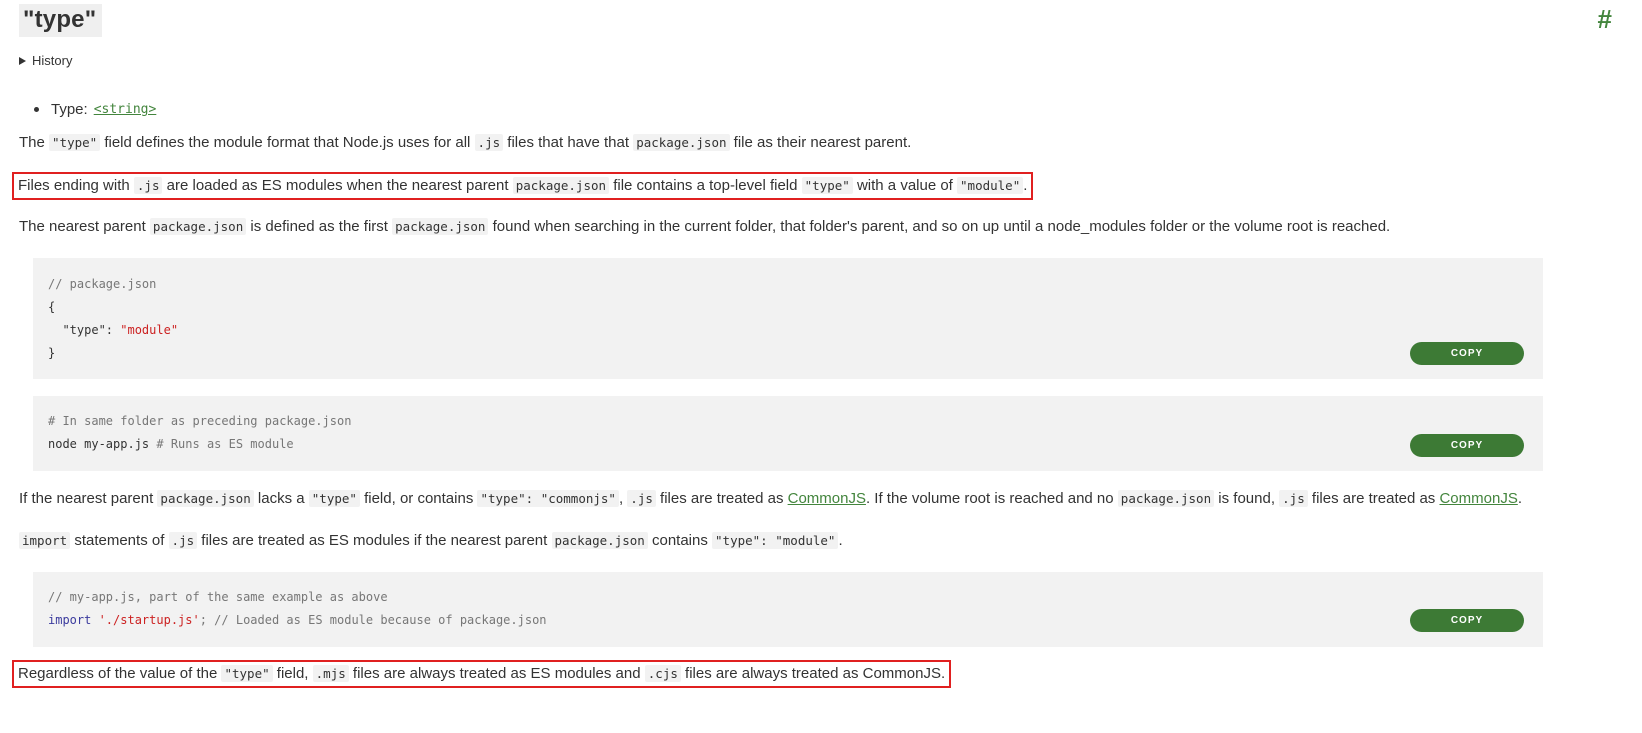 Image resolution: width=1642 pixels, height=733 pixels. Describe the element at coordinates (77, 330) in the screenshot. I see `code-key: "type"` at that location.